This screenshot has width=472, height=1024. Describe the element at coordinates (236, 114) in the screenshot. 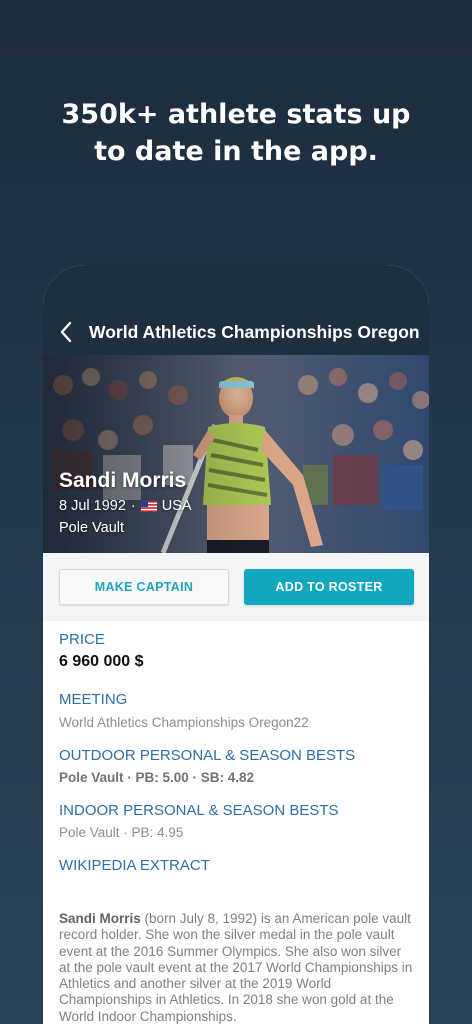

I see `headline-line-1: 350k+ athlete stats up` at that location.